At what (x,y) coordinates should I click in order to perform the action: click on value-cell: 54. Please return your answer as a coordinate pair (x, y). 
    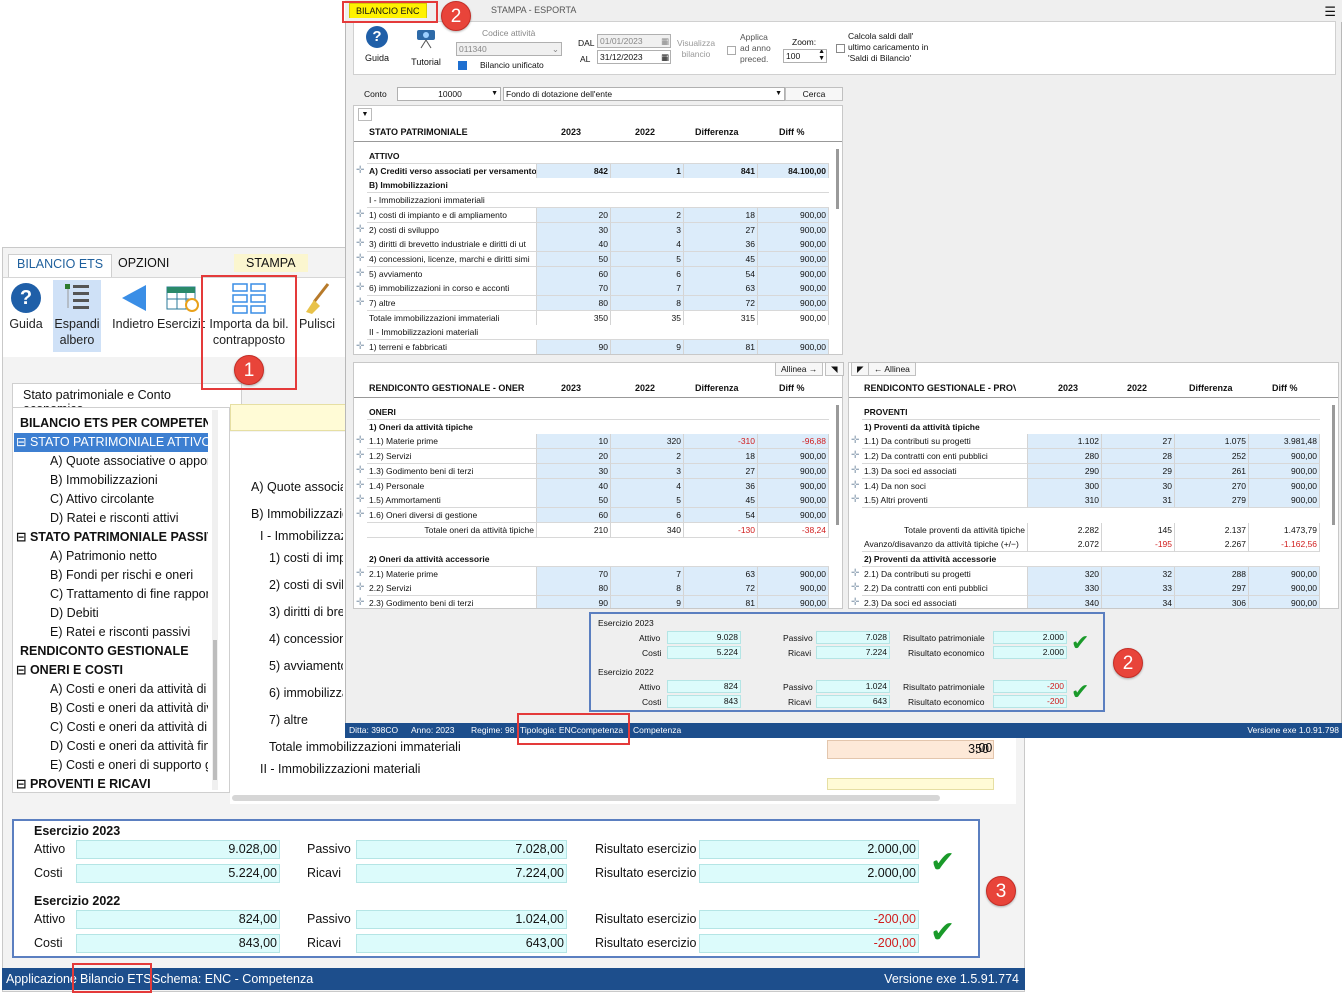
    Looking at the image, I should click on (721, 274).